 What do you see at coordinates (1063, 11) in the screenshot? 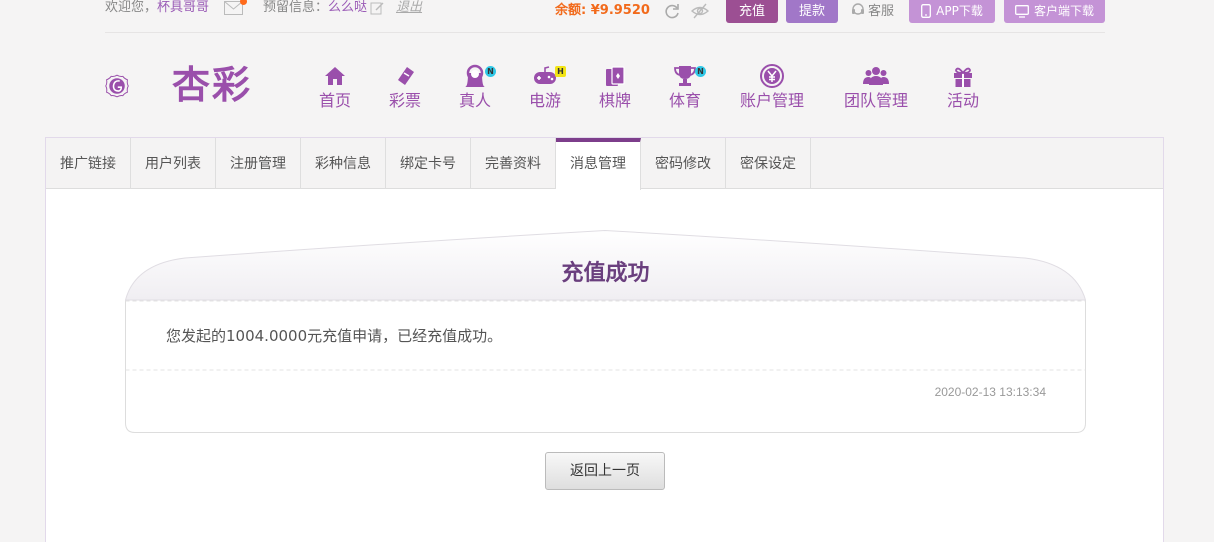
I see `client-download-label: 客户端下载` at bounding box center [1063, 11].